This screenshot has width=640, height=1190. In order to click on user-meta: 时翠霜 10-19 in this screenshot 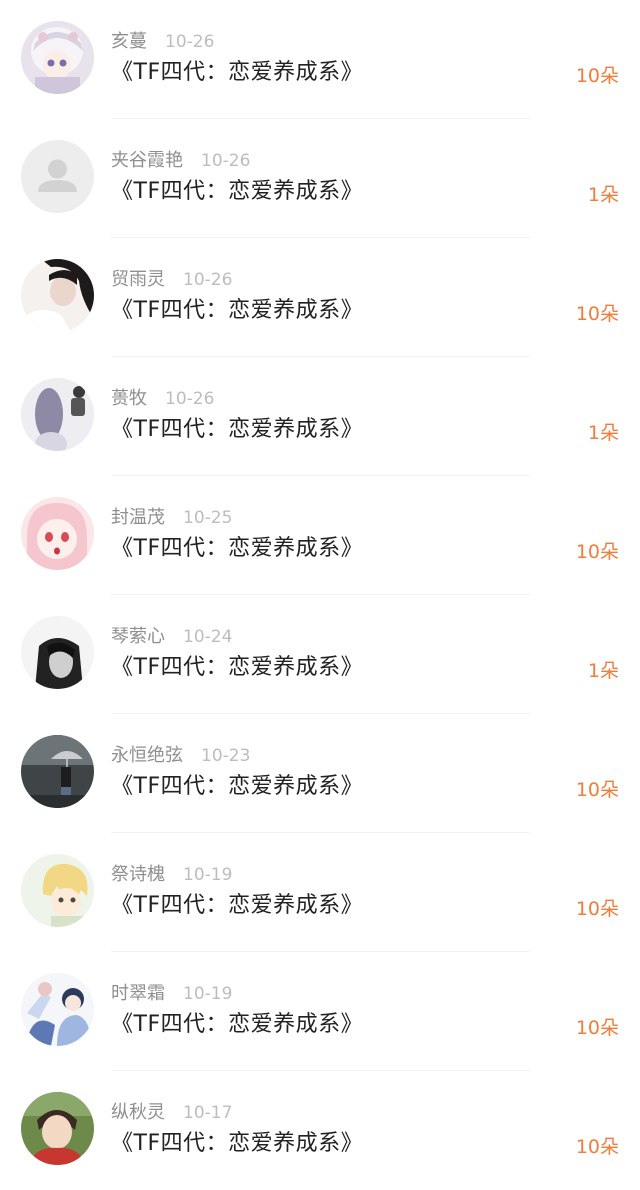, I will do `click(171, 994)`.